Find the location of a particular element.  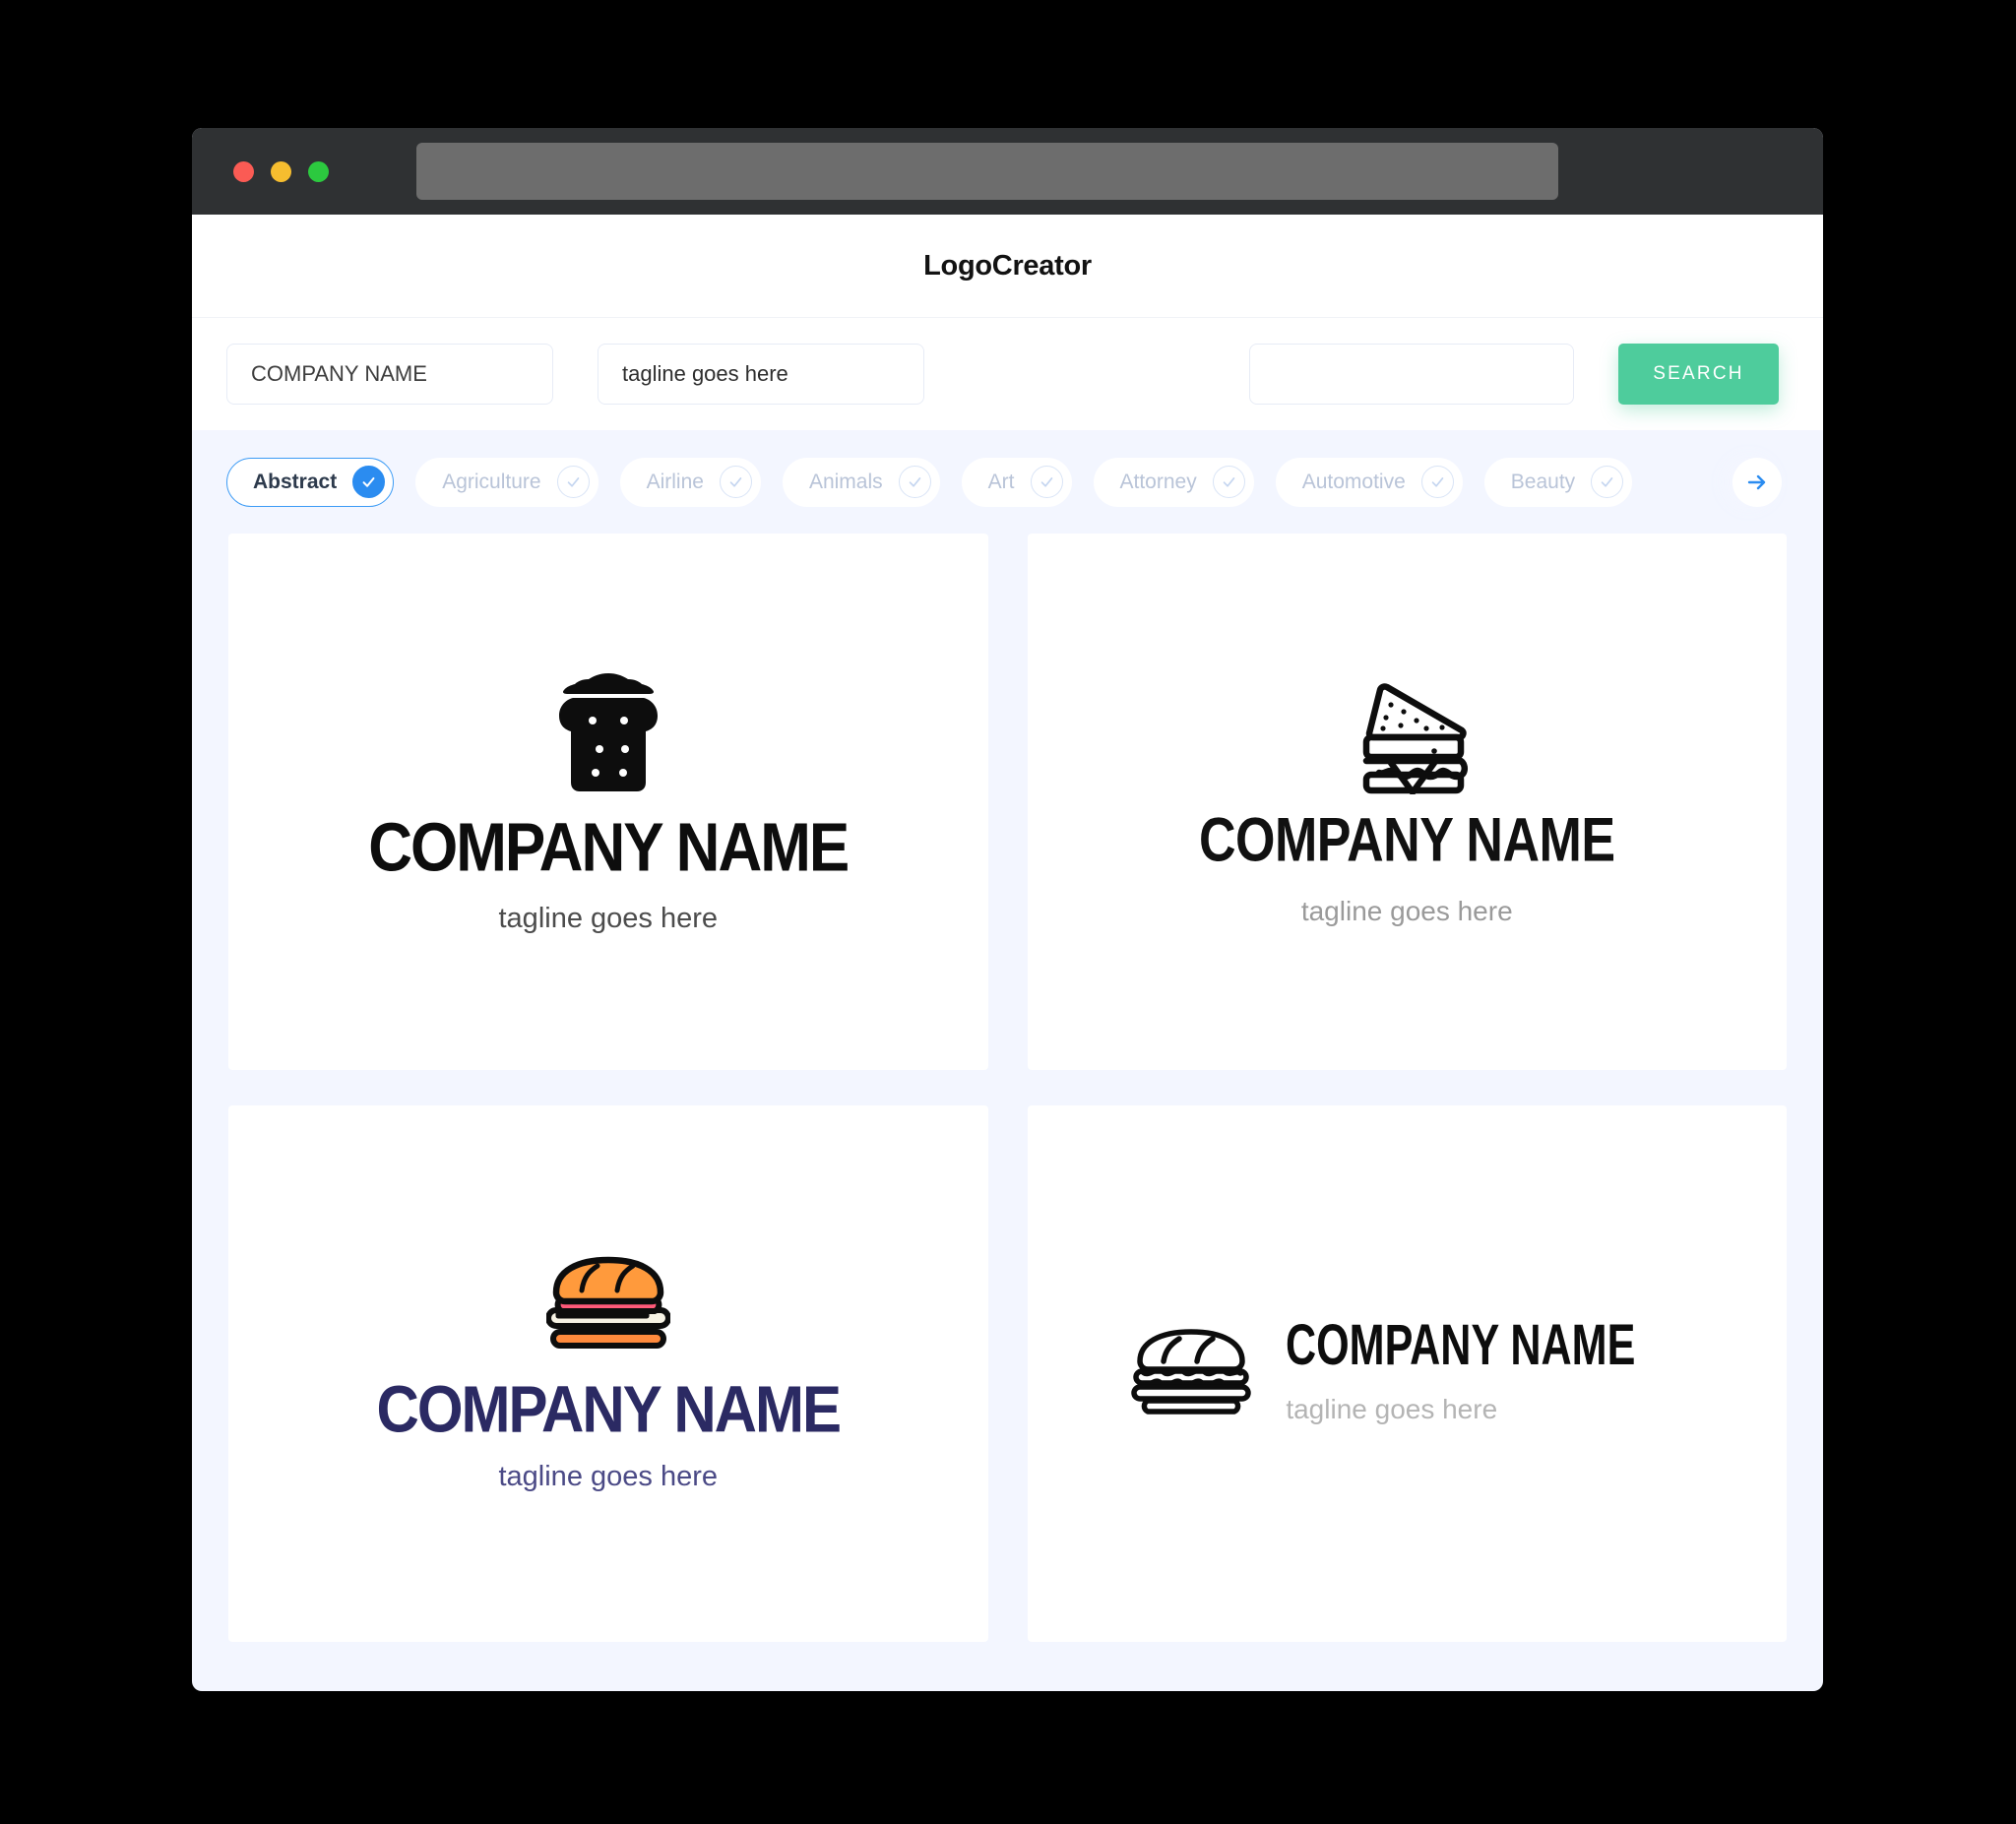

category-chip-animals: Animals is located at coordinates (861, 482).